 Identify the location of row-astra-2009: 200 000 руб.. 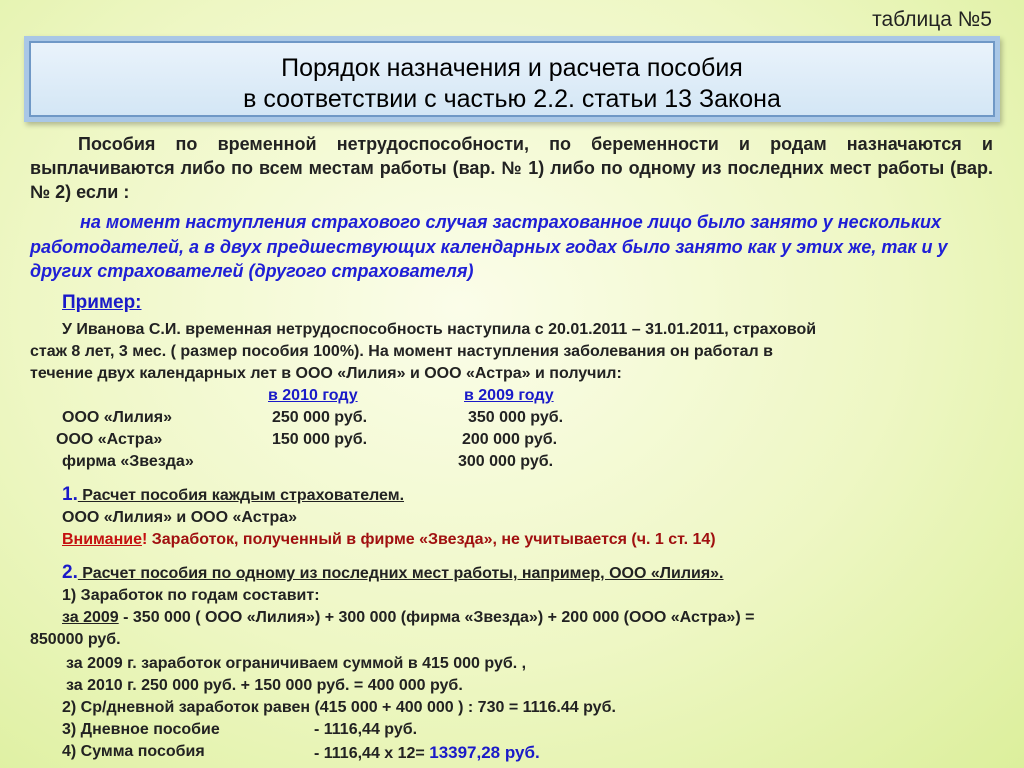
(510, 439).